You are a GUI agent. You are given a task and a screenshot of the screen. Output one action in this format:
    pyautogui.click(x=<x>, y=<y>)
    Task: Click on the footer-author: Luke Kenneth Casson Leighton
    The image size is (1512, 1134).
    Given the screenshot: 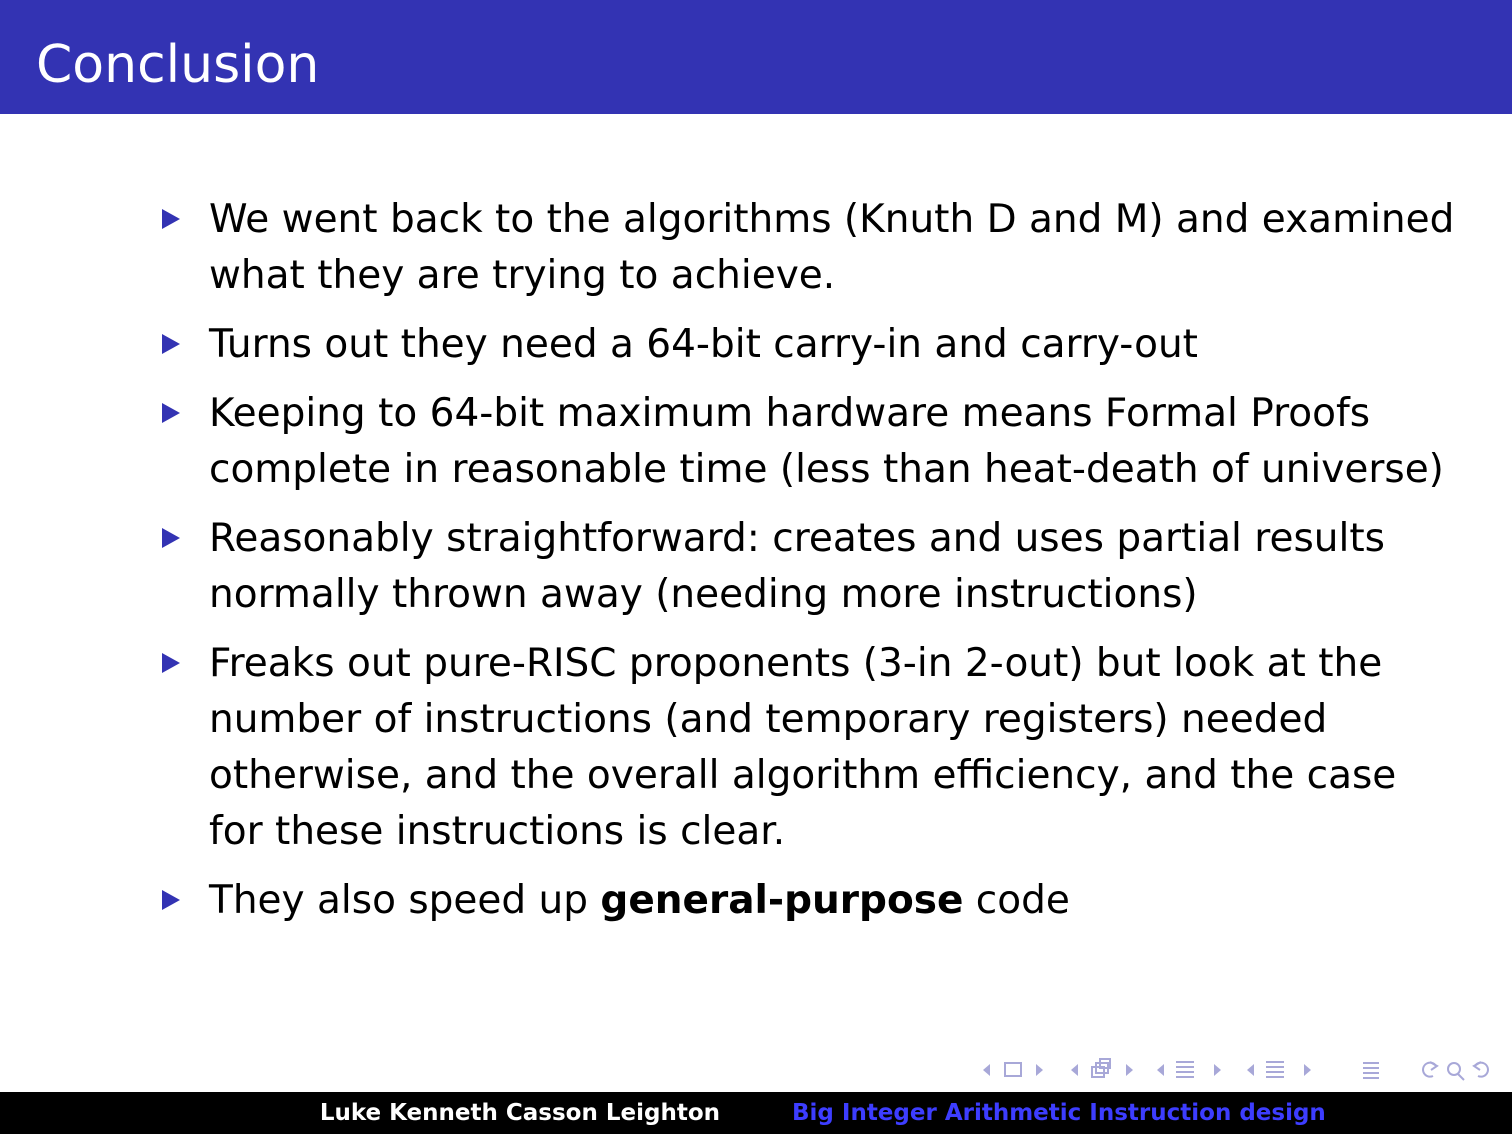 What is the action you would take?
    pyautogui.click(x=378, y=1113)
    